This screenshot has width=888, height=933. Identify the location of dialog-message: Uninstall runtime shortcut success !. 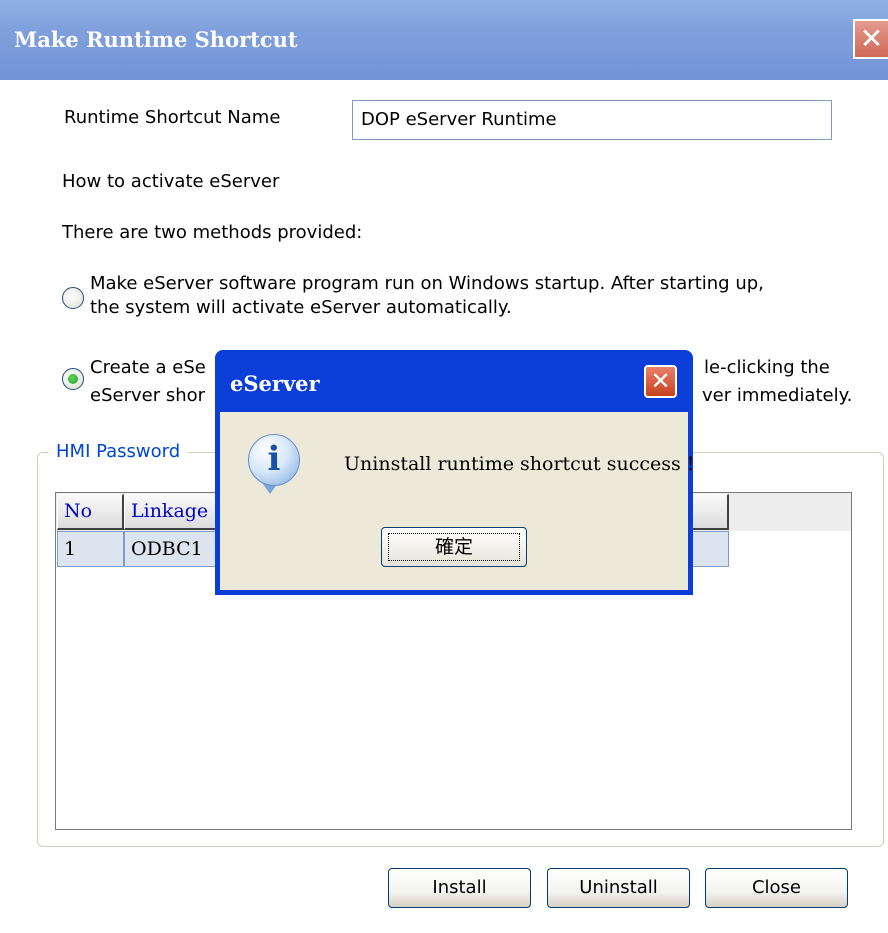
(519, 464).